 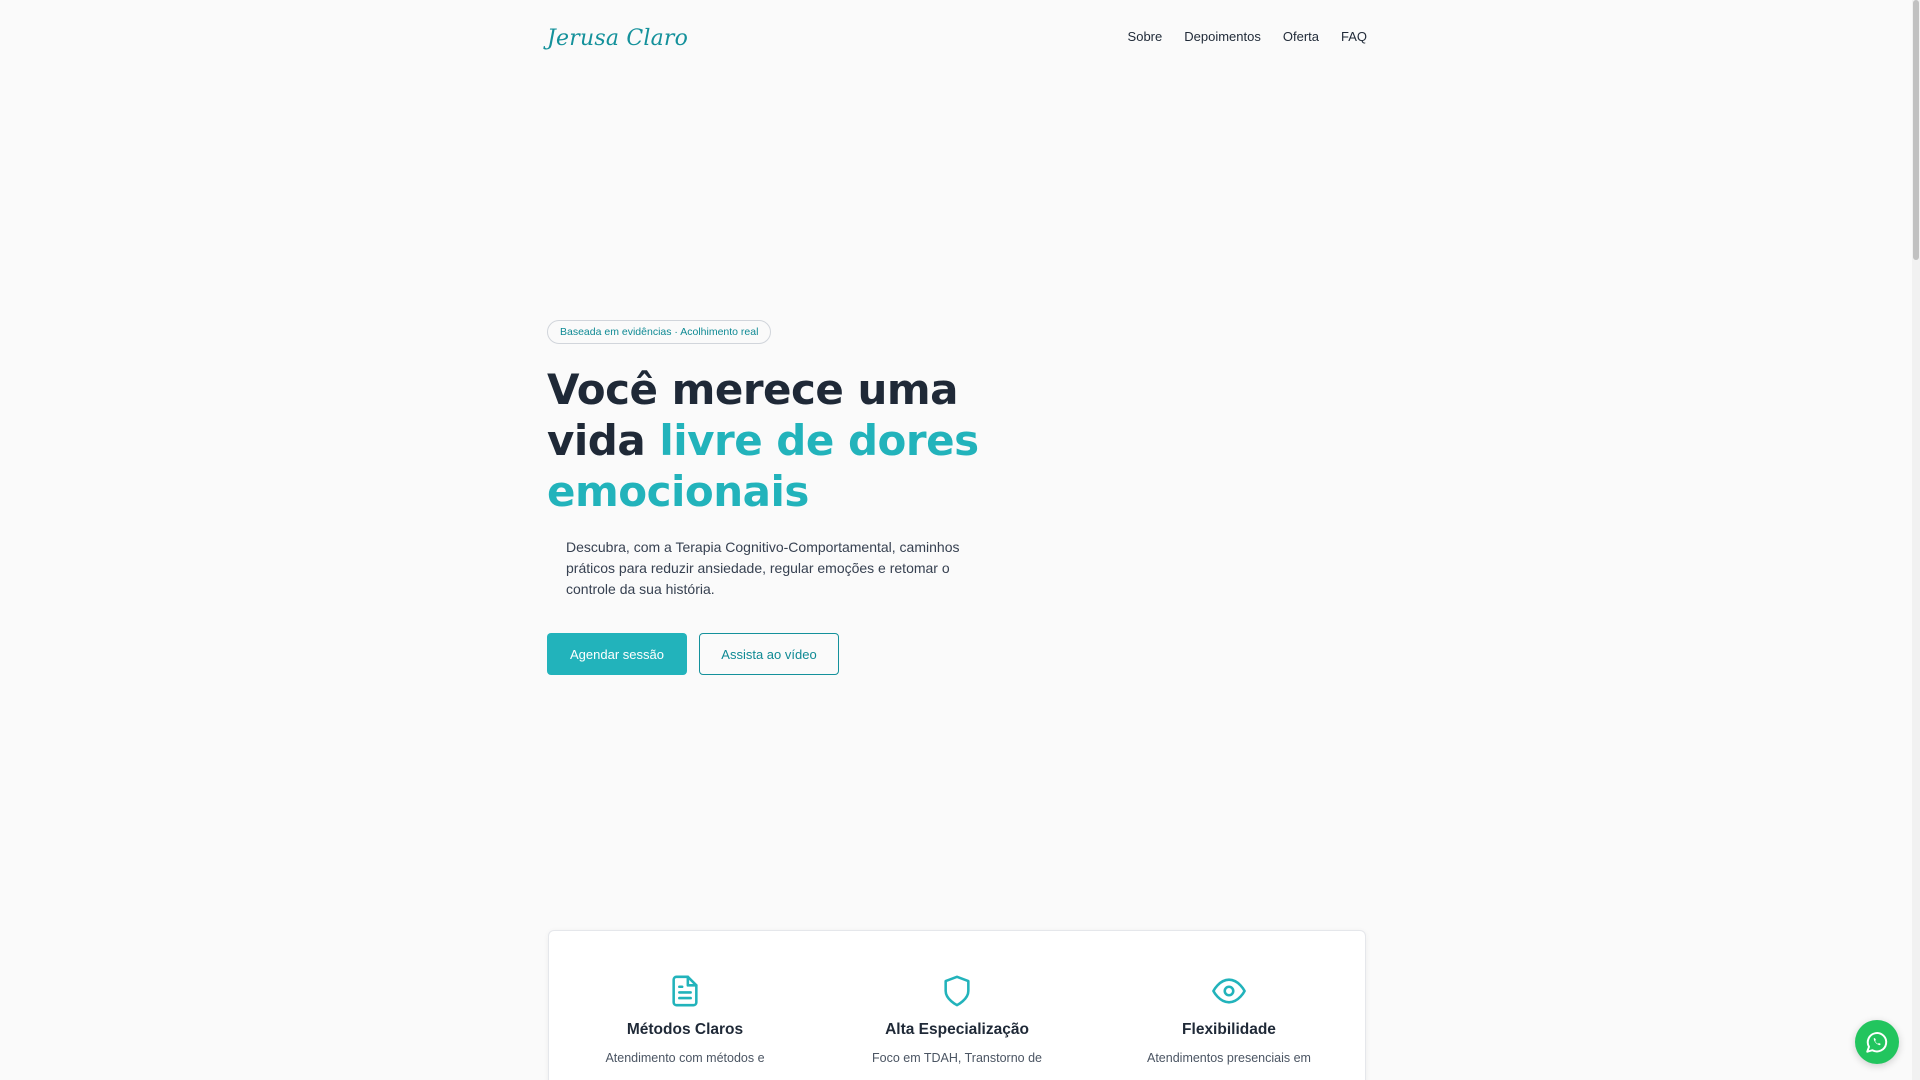 I want to click on whatsapp-icon, so click(x=1877, y=1042).